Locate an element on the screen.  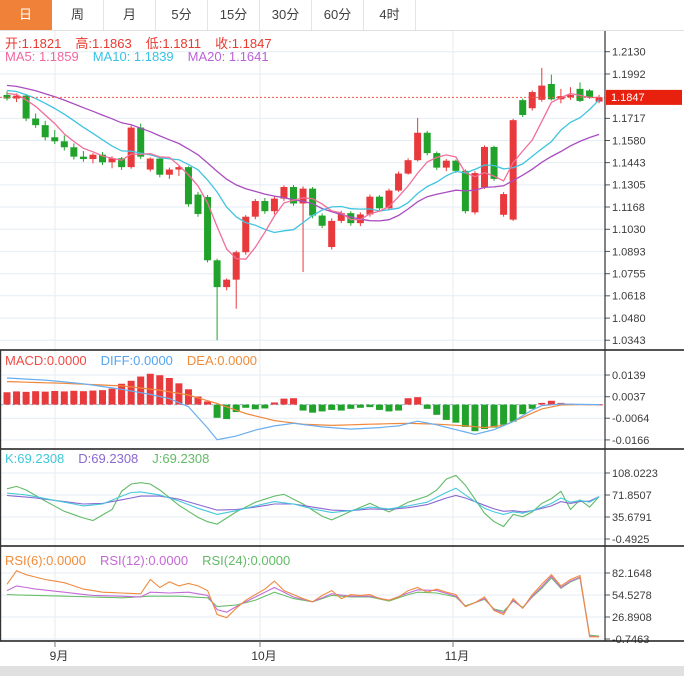
rsi6-line is located at coordinates (303, 604).